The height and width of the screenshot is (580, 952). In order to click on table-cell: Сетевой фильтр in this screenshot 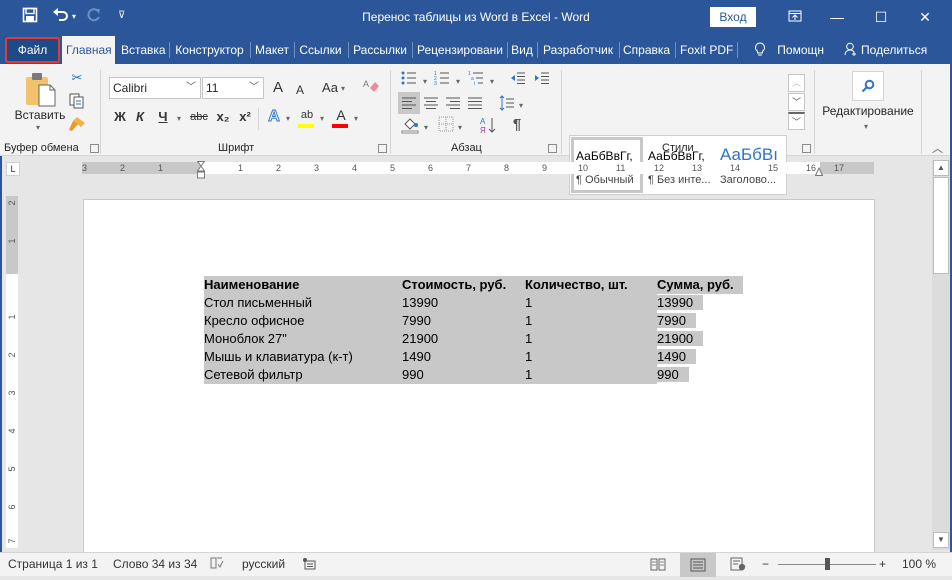, I will do `click(303, 375)`.